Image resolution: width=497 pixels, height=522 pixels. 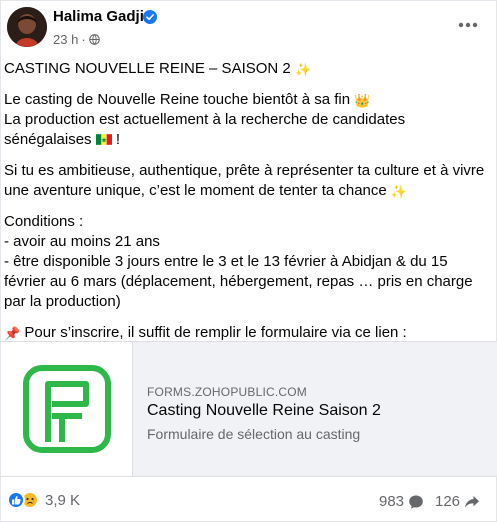 I want to click on comment-count-value: 983, so click(x=392, y=501).